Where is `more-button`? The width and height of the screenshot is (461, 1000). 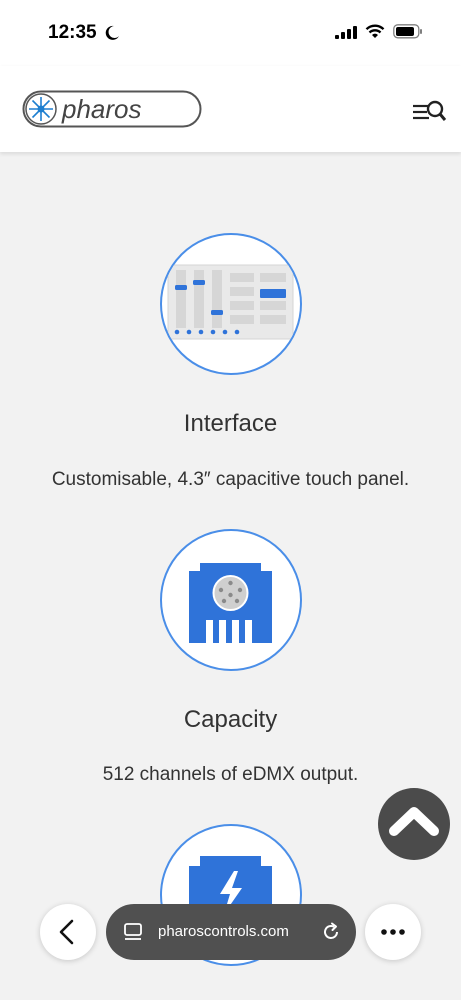 more-button is located at coordinates (393, 932).